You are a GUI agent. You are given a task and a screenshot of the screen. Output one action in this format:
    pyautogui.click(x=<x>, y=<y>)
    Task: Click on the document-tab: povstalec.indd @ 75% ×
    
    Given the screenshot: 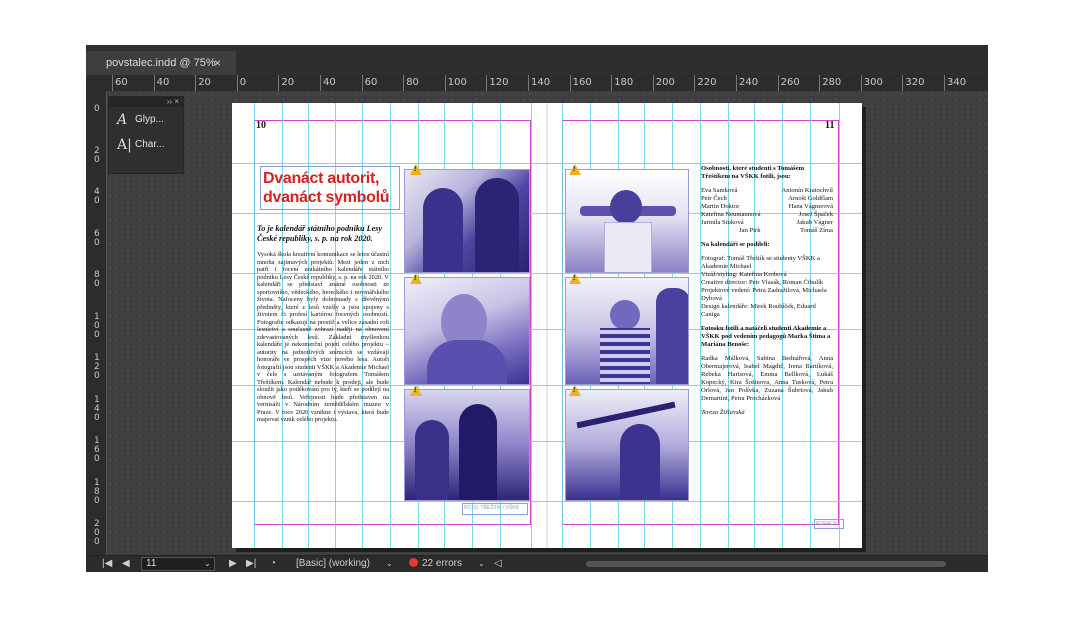 What is the action you would take?
    pyautogui.click(x=161, y=63)
    